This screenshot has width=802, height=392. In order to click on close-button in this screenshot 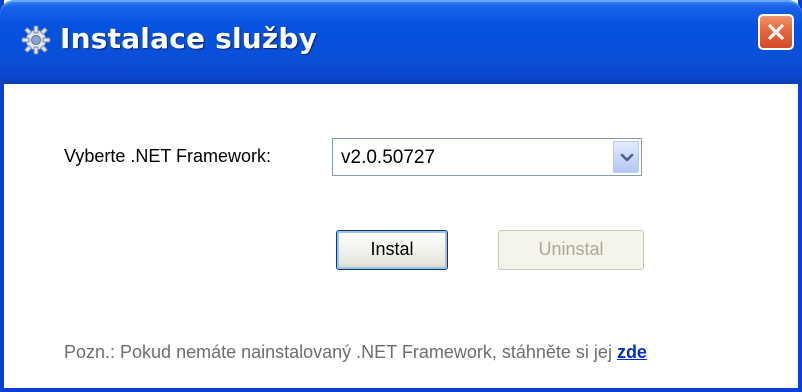, I will do `click(776, 32)`.